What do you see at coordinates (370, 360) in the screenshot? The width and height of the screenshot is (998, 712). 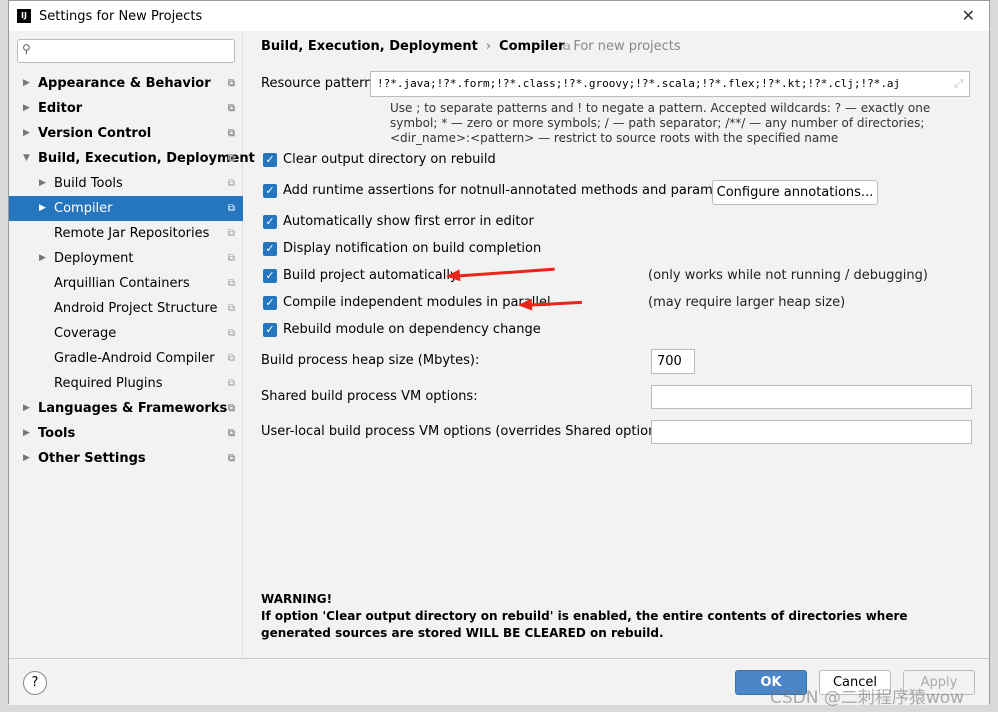 I see `heap-size-label: Build process heap size (Mbytes):` at bounding box center [370, 360].